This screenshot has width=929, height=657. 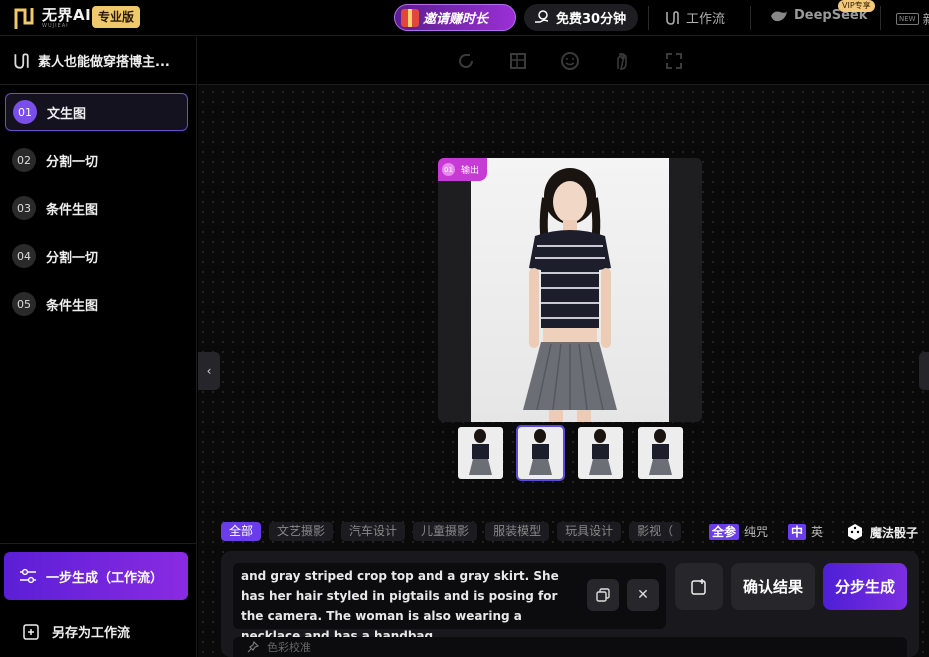 I want to click on face-icon, so click(x=570, y=61).